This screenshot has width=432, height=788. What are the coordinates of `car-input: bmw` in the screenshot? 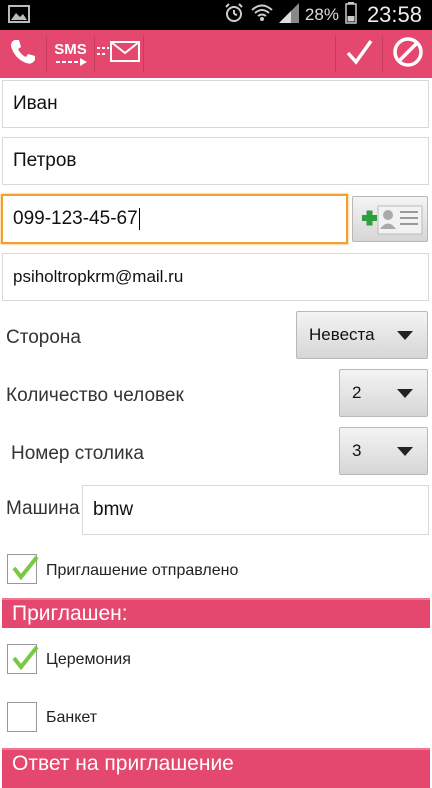 It's located at (255, 510).